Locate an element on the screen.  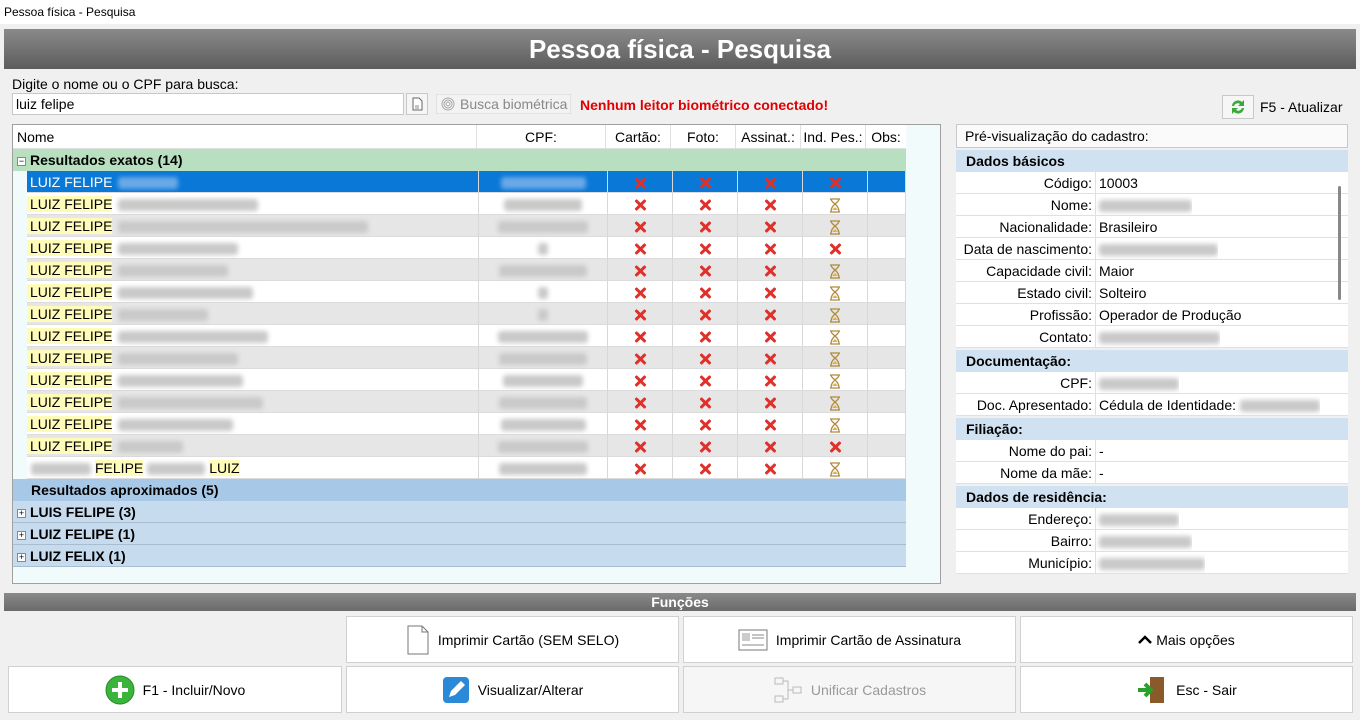
subgroup-luis-felipe: + LUIS FELIPE (3) is located at coordinates (459, 512).